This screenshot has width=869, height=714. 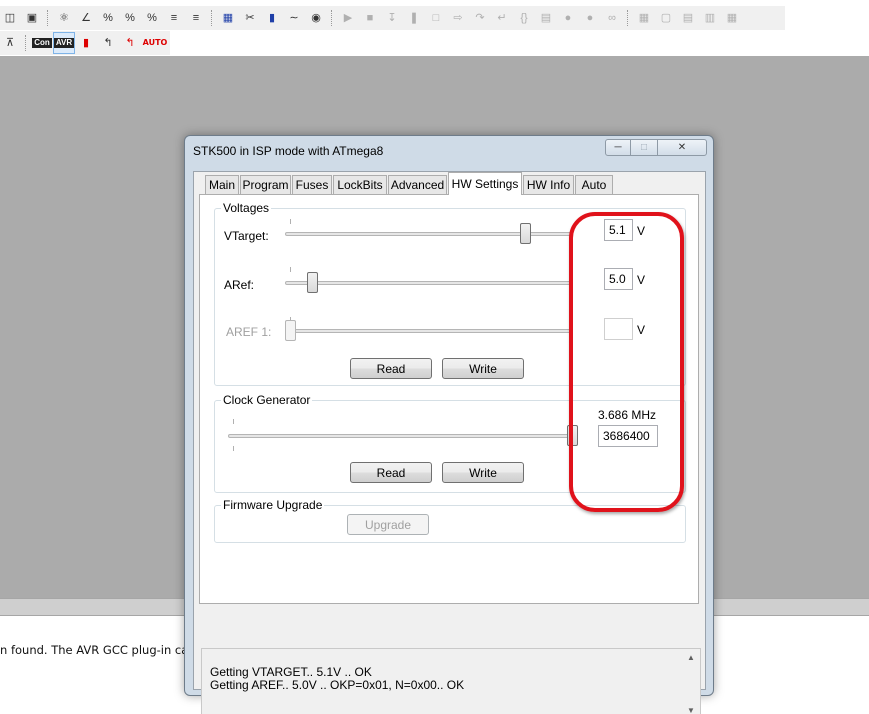 I want to click on tab-program: Program, so click(x=265, y=184).